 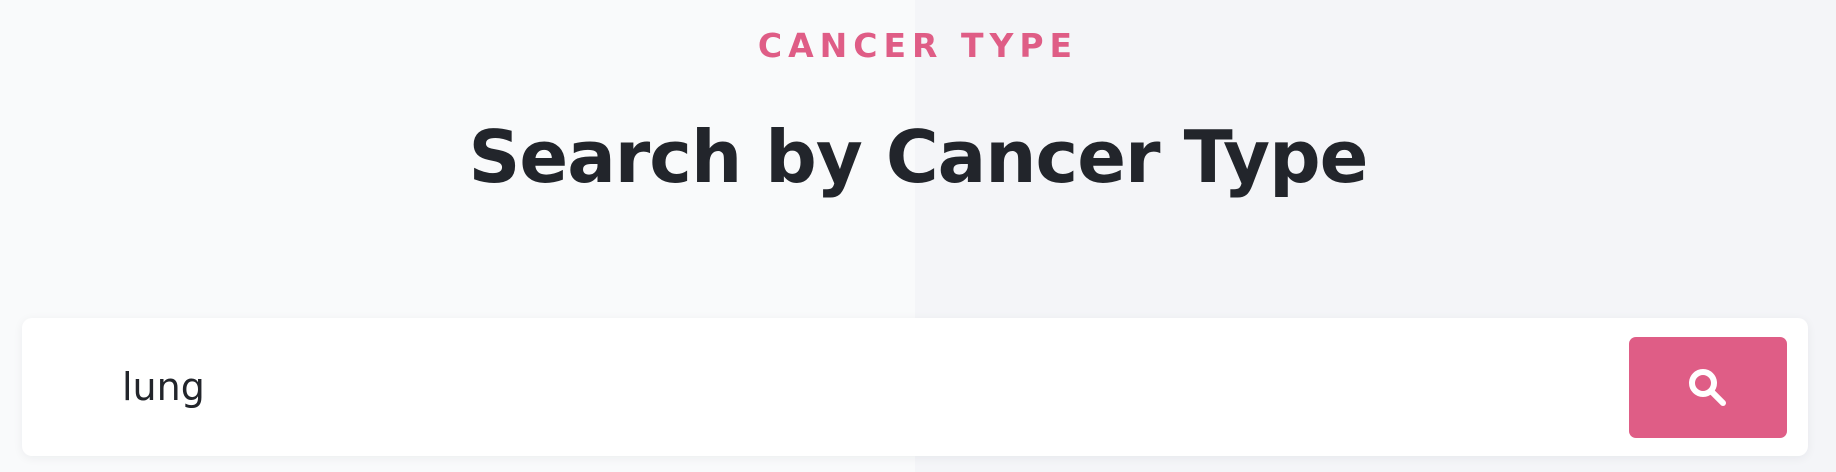 What do you see at coordinates (800, 387) in the screenshot?
I see `search-input` at bounding box center [800, 387].